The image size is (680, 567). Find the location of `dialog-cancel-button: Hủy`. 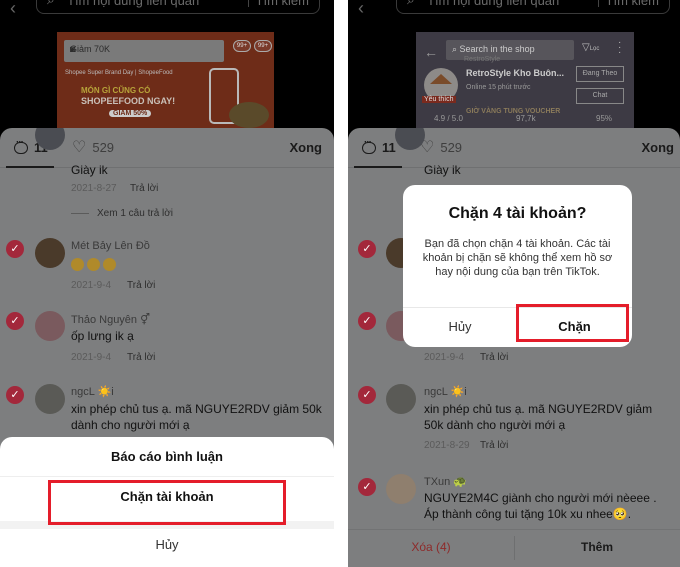

dialog-cancel-button: Hủy is located at coordinates (460, 327).